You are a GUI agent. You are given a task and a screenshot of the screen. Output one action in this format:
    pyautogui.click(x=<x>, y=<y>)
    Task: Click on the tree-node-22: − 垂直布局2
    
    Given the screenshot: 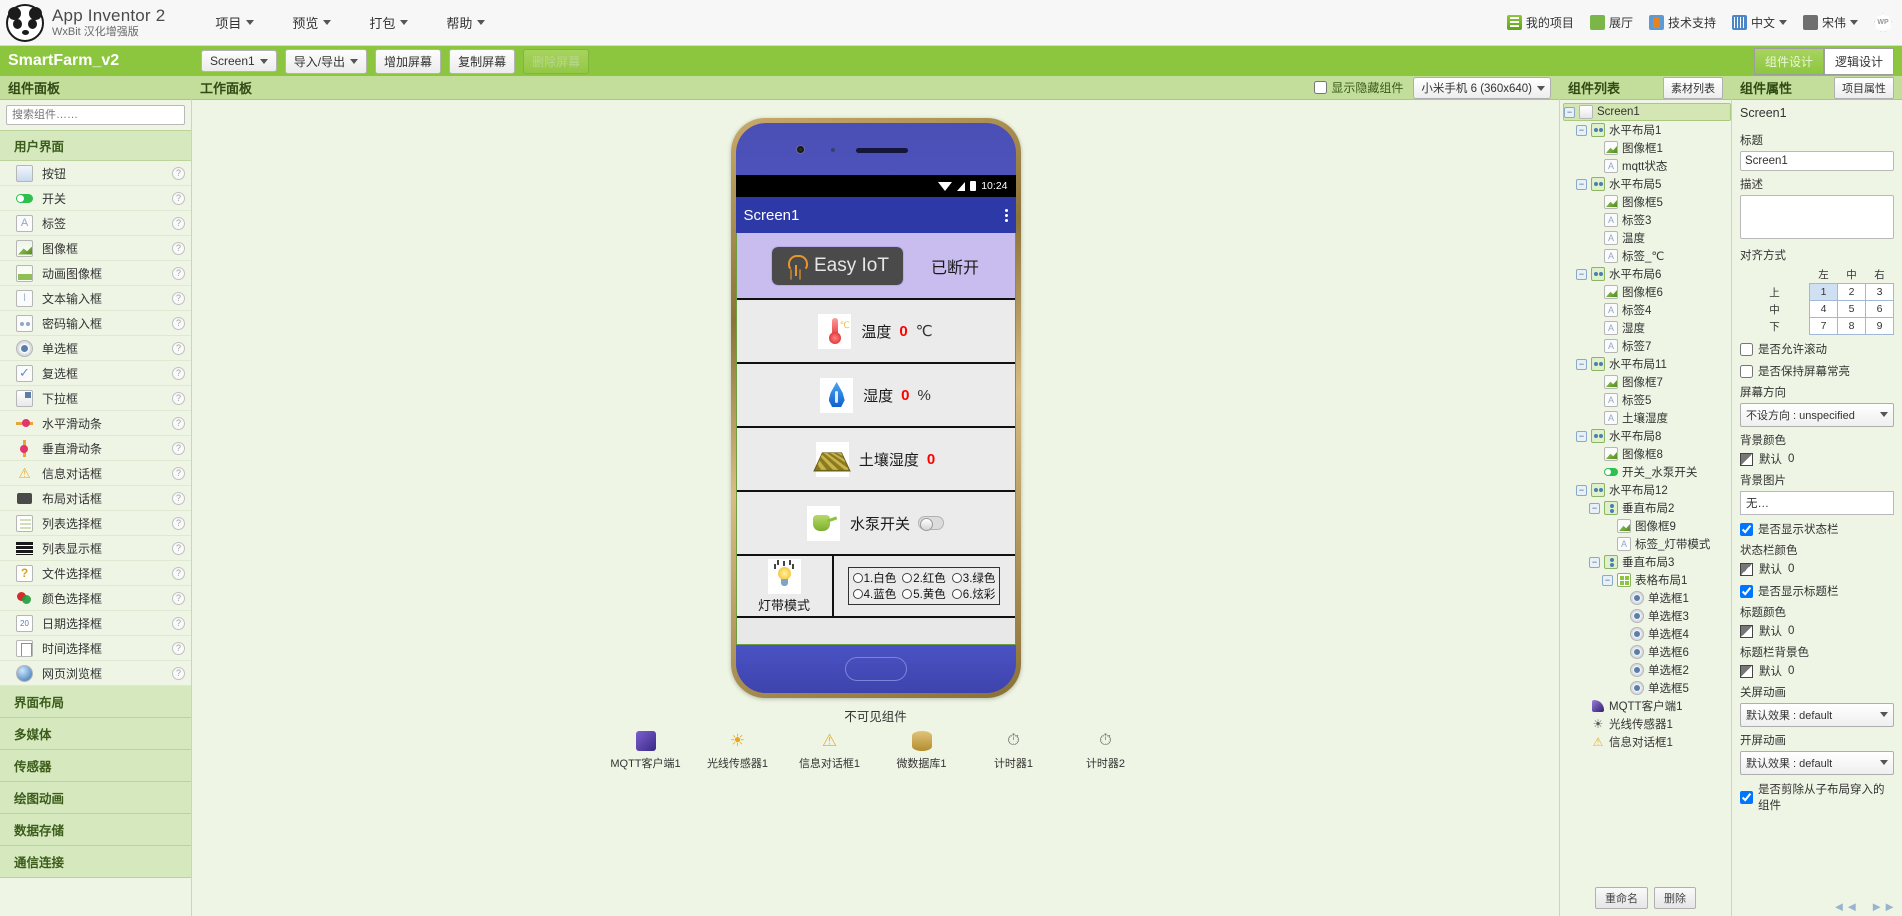 What is the action you would take?
    pyautogui.click(x=1647, y=508)
    